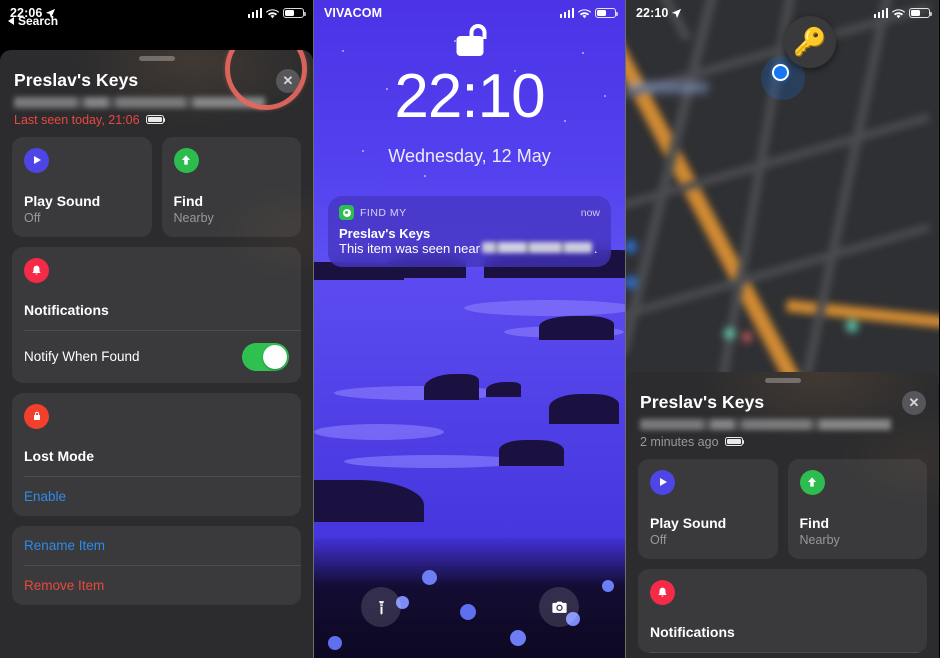 The image size is (940, 658). What do you see at coordinates (782, 442) in the screenshot?
I see `last-seen-status: 2 minutes ago` at bounding box center [782, 442].